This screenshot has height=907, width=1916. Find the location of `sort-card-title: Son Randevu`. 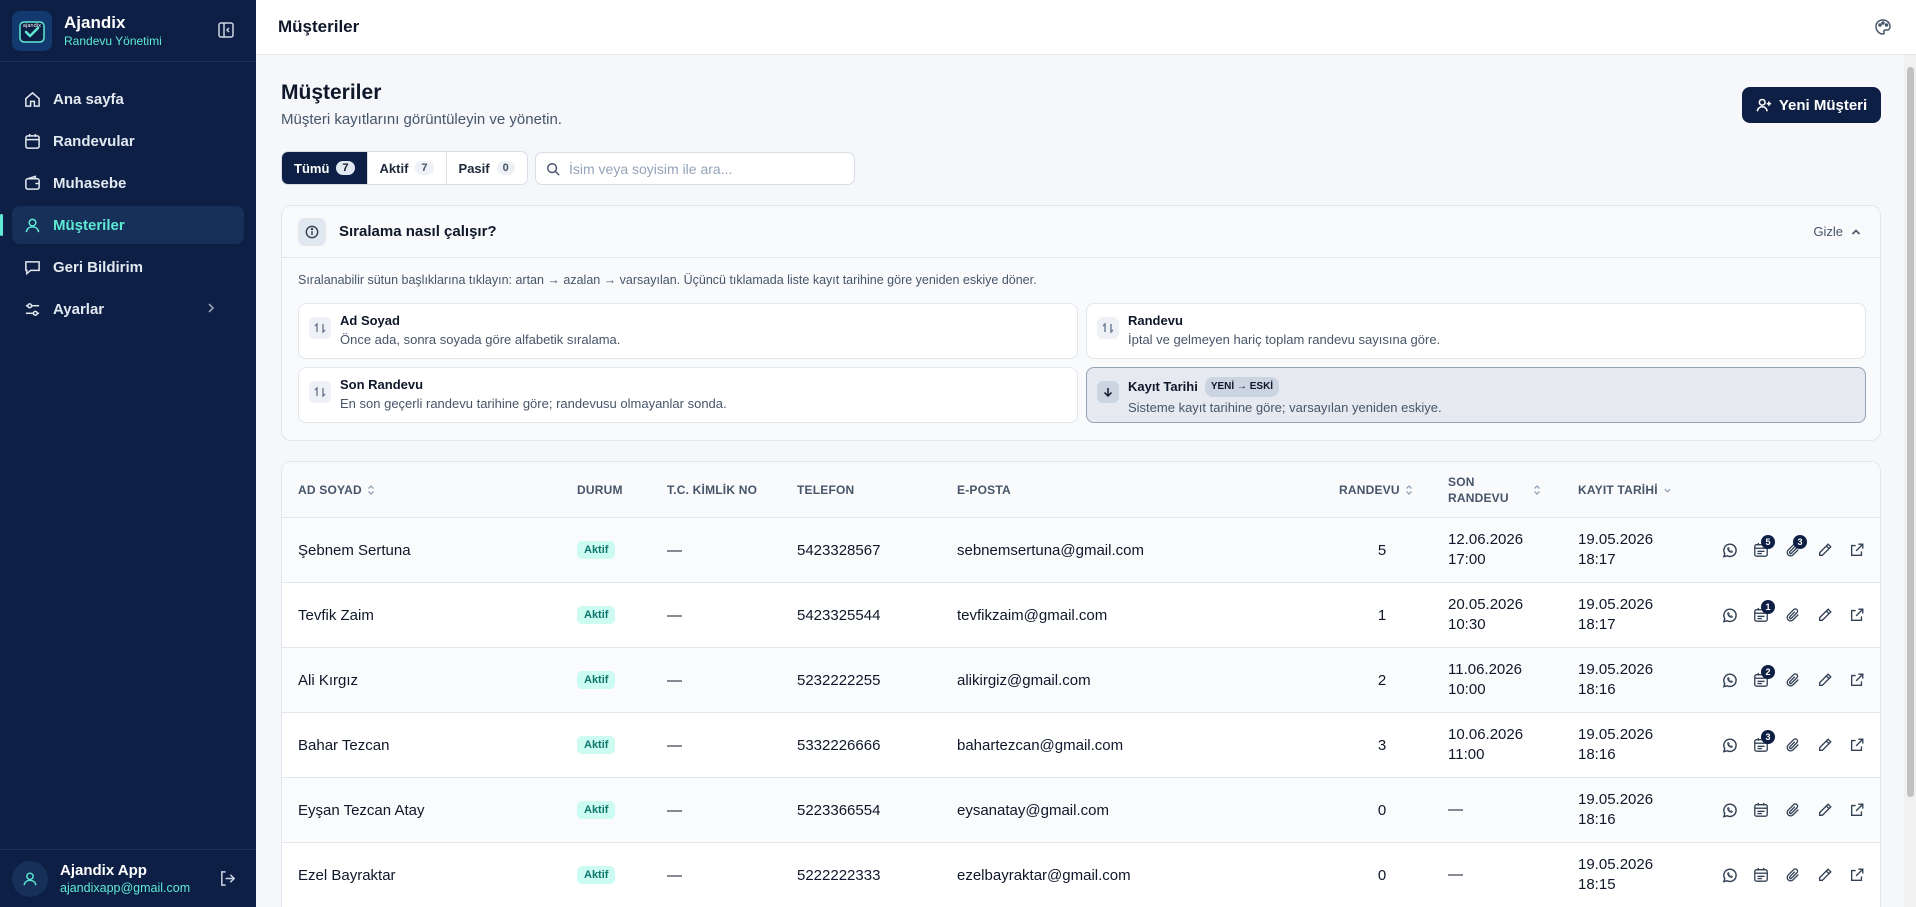

sort-card-title: Son Randevu is located at coordinates (382, 384).